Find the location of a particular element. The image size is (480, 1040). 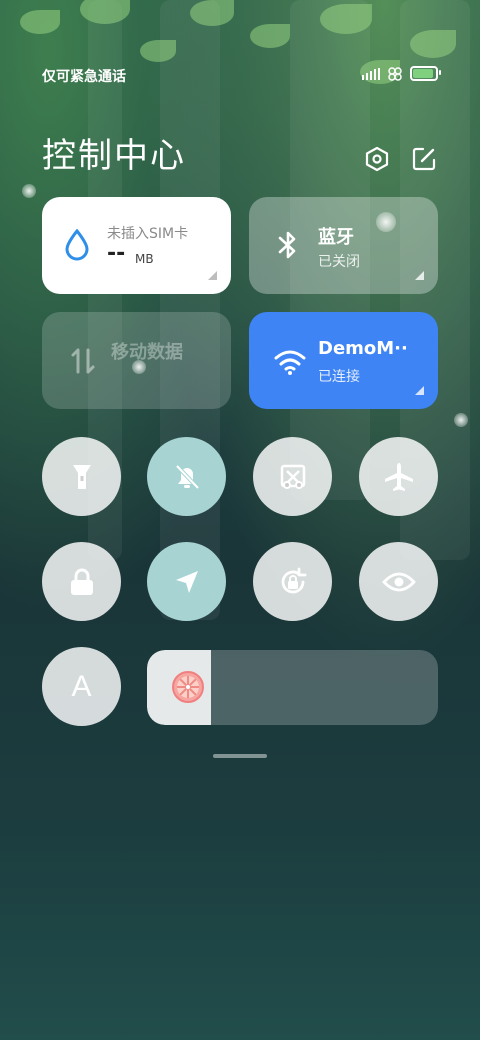

mobile-data-card: 移动数据 is located at coordinates (136, 360).